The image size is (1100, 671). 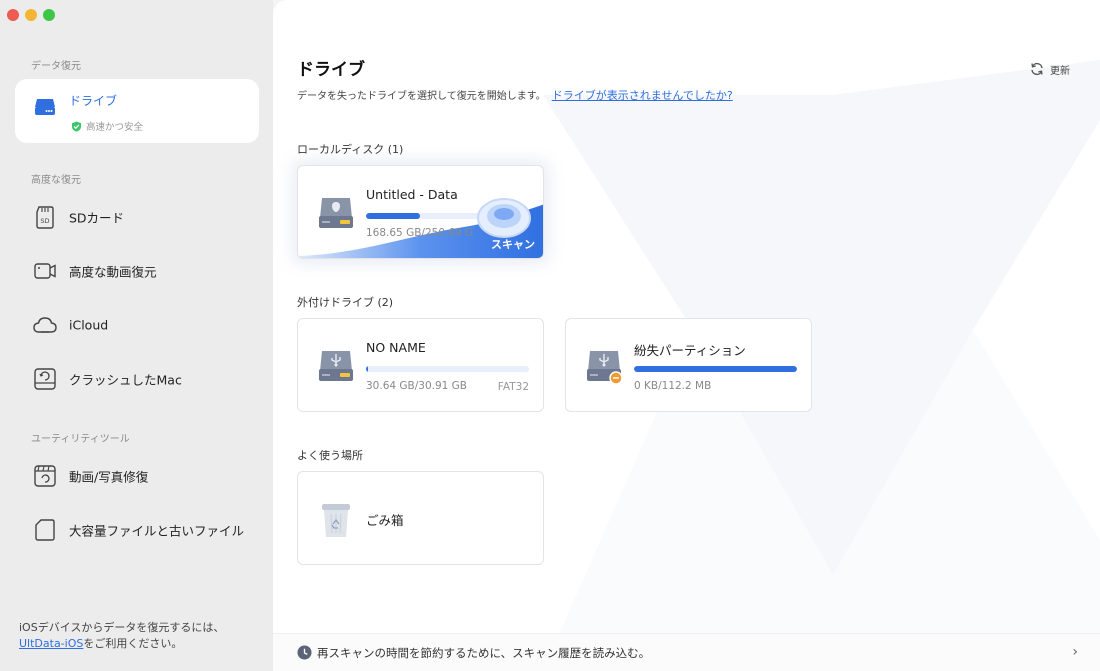 I want to click on sidebar-item-crashed-mac-label: クラッシュしたMac, so click(x=125, y=380).